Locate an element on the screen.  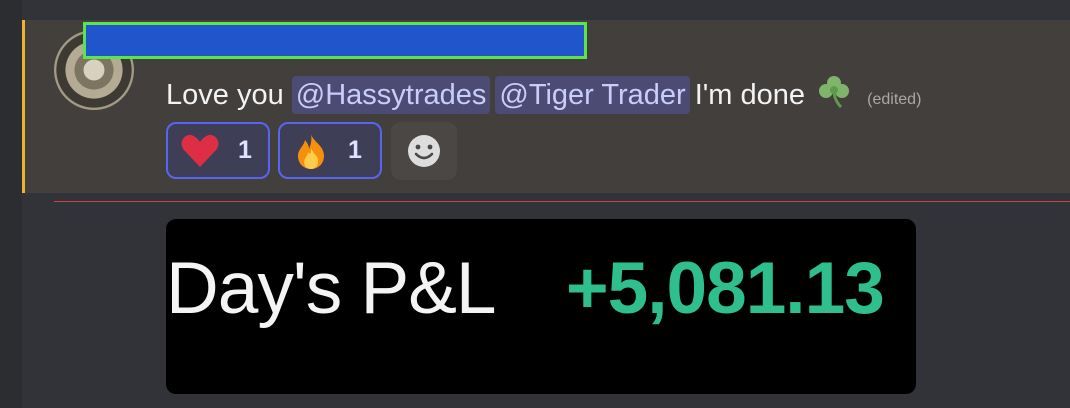
author-name-redacted is located at coordinates (335, 40).